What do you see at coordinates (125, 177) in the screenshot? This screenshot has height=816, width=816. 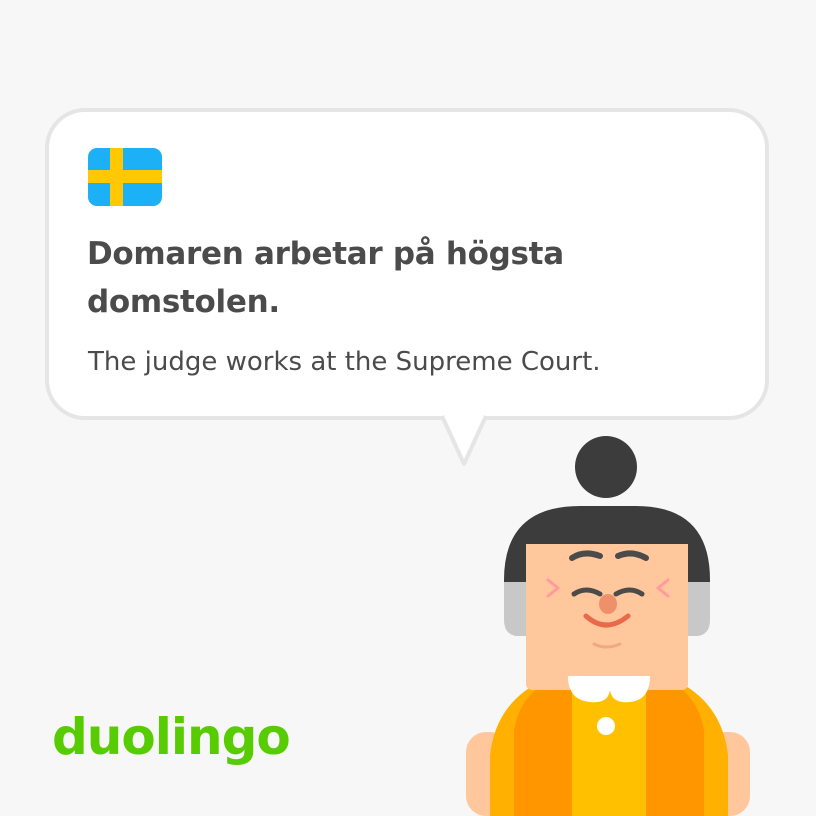 I see `sweden-flag-icon` at bounding box center [125, 177].